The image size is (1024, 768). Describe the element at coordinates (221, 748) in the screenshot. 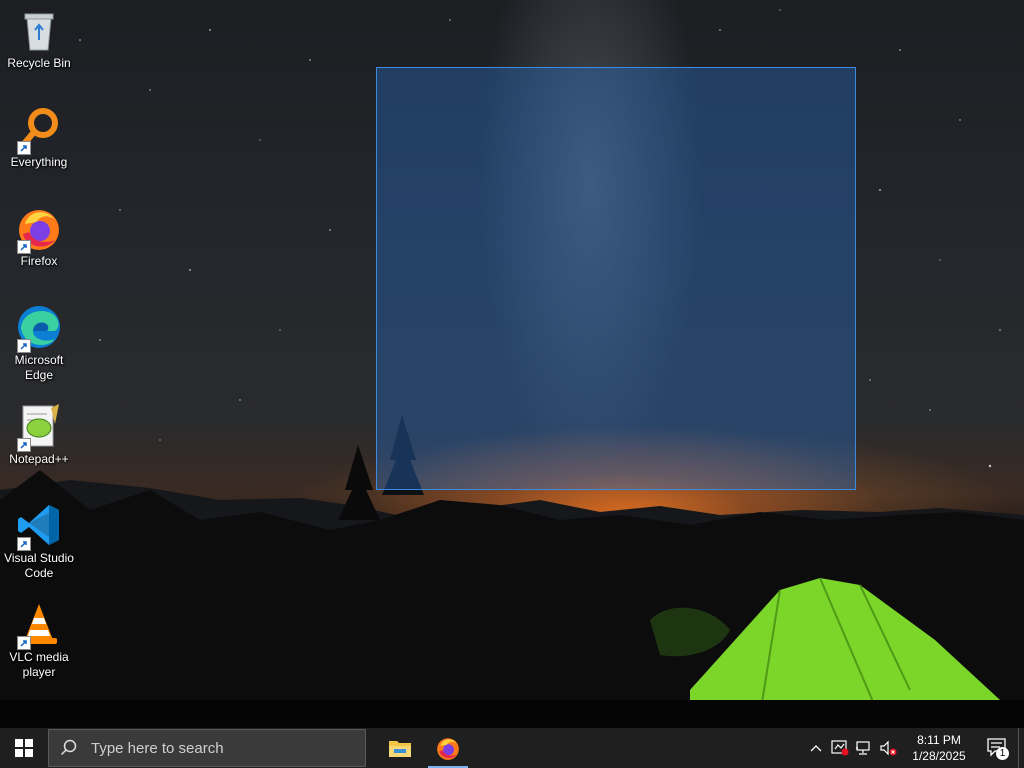

I see `search-input` at that location.